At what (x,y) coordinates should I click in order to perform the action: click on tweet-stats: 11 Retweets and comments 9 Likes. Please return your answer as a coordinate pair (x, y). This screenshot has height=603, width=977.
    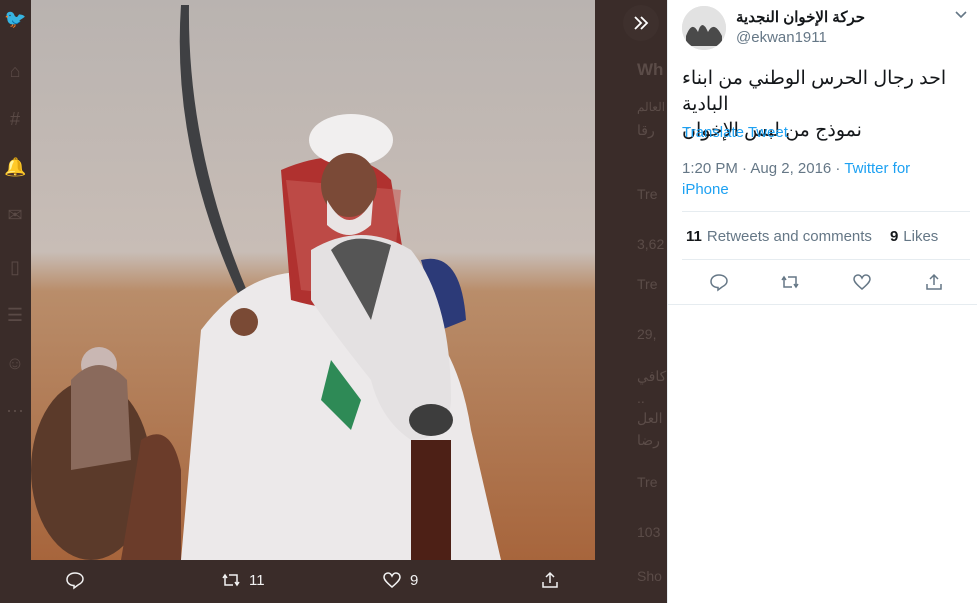
    Looking at the image, I should click on (821, 236).